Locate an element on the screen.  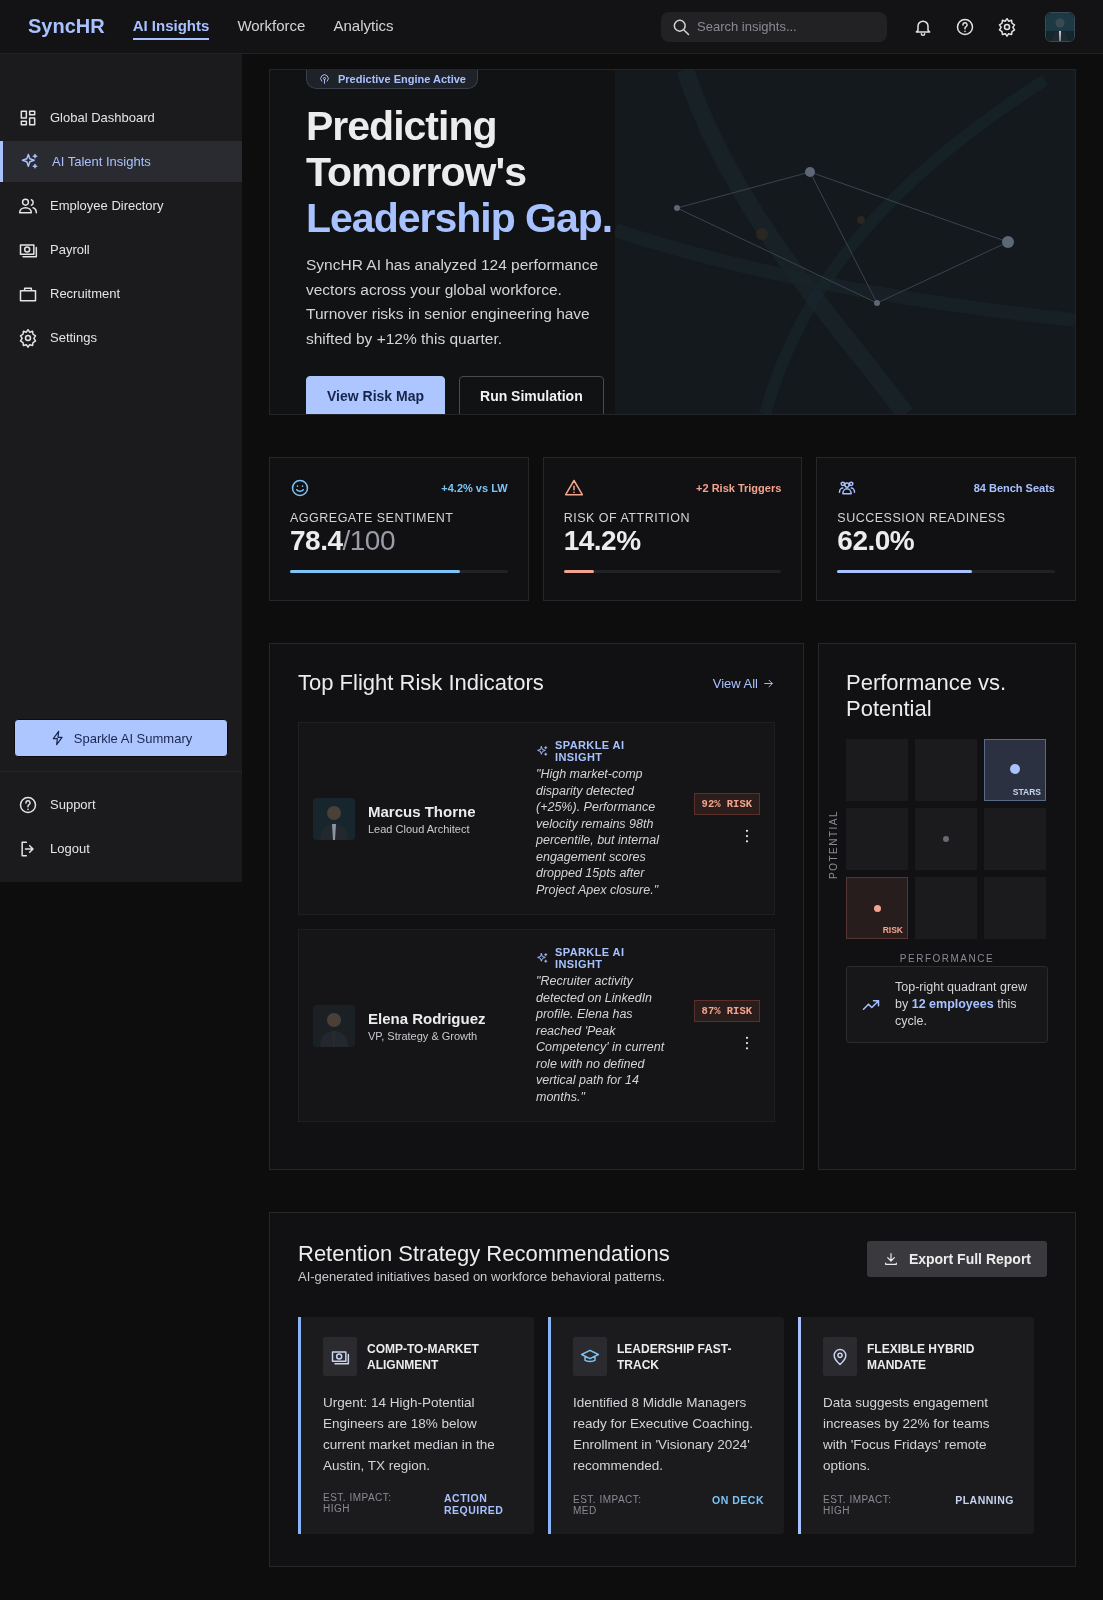
card-description: Identified 8 Middle Managers ready for Executive Coaching. Enrollment in 'Visionary 2024' recommended. is located at coordinates (664, 1434).